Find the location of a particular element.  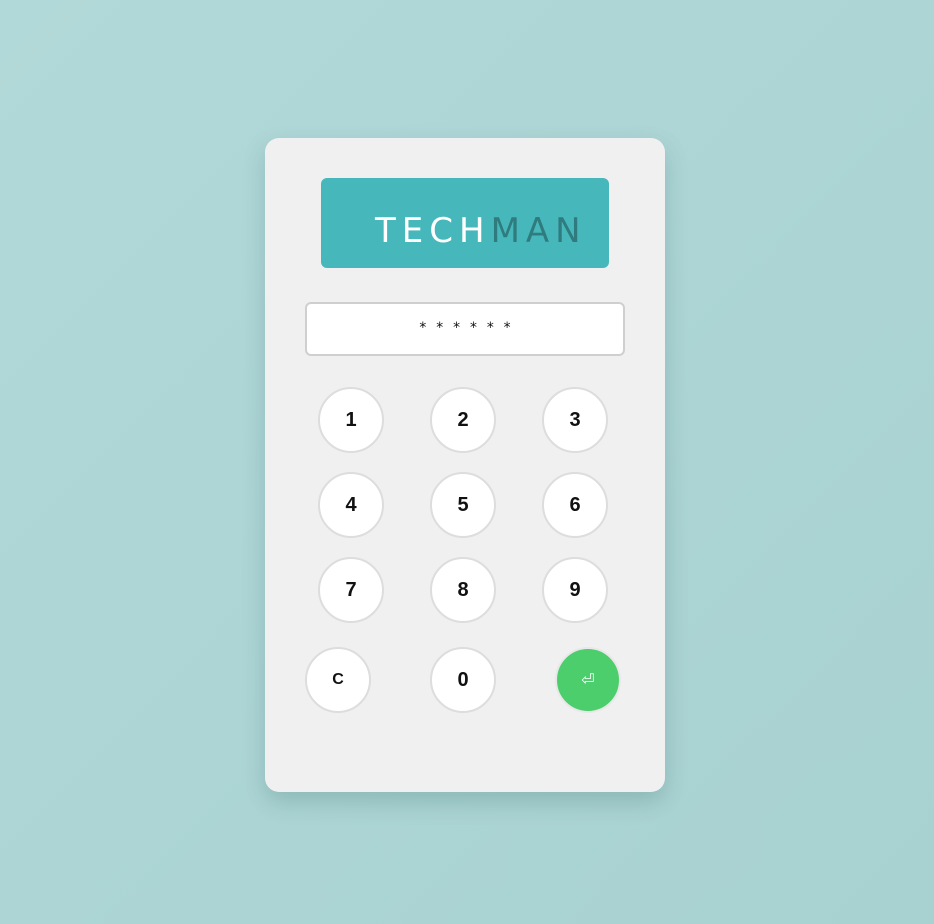

key-8-button: 8 is located at coordinates (463, 590).